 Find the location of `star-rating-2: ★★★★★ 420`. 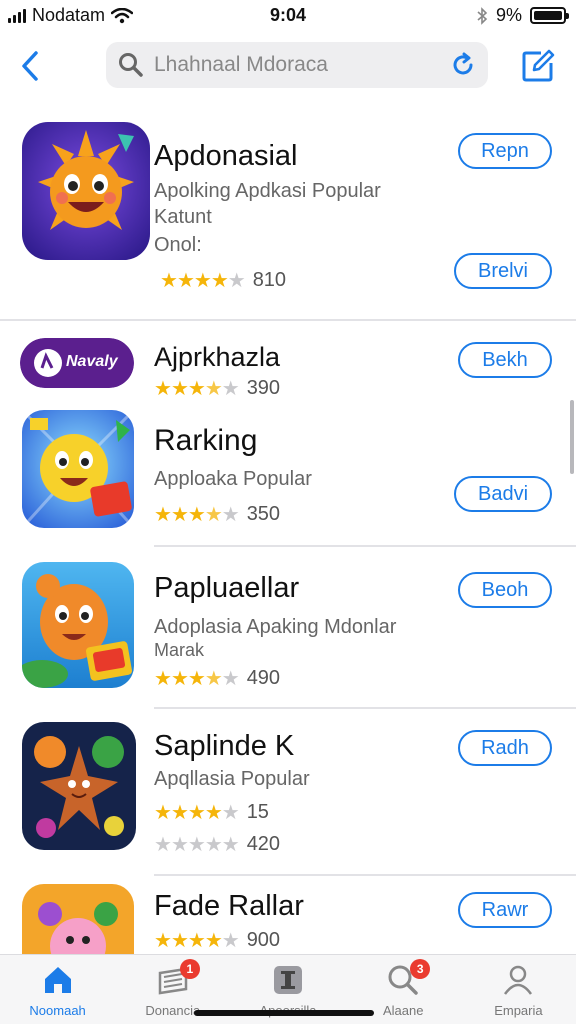

star-rating-2: ★★★★★ 420 is located at coordinates (217, 844).